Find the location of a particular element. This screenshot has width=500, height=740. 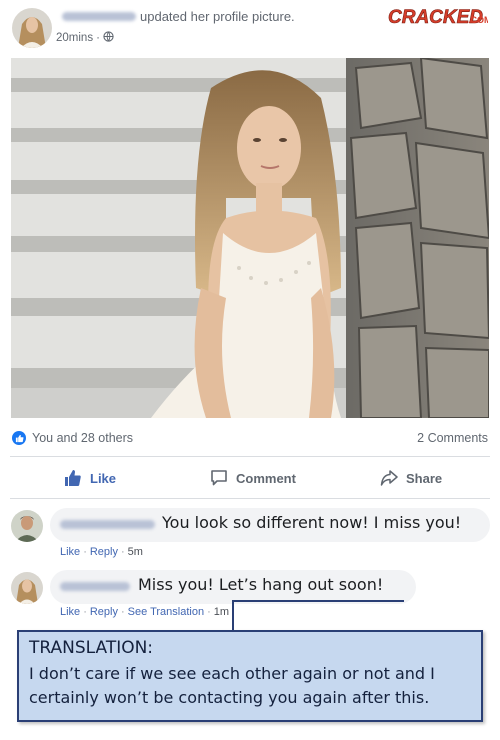

comment-button: Comment is located at coordinates (253, 478).